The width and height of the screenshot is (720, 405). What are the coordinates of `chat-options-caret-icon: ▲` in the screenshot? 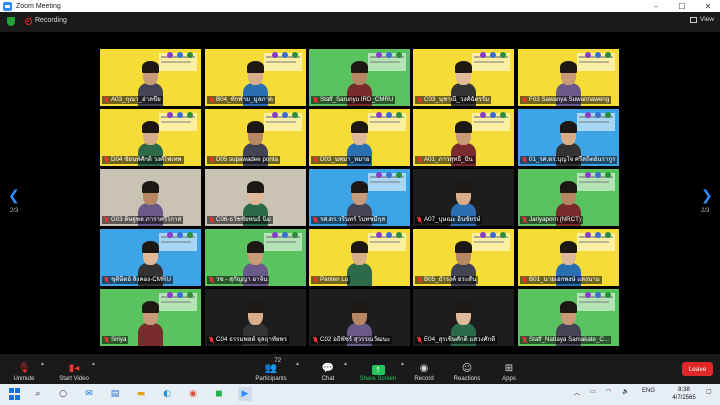 It's located at (345, 364).